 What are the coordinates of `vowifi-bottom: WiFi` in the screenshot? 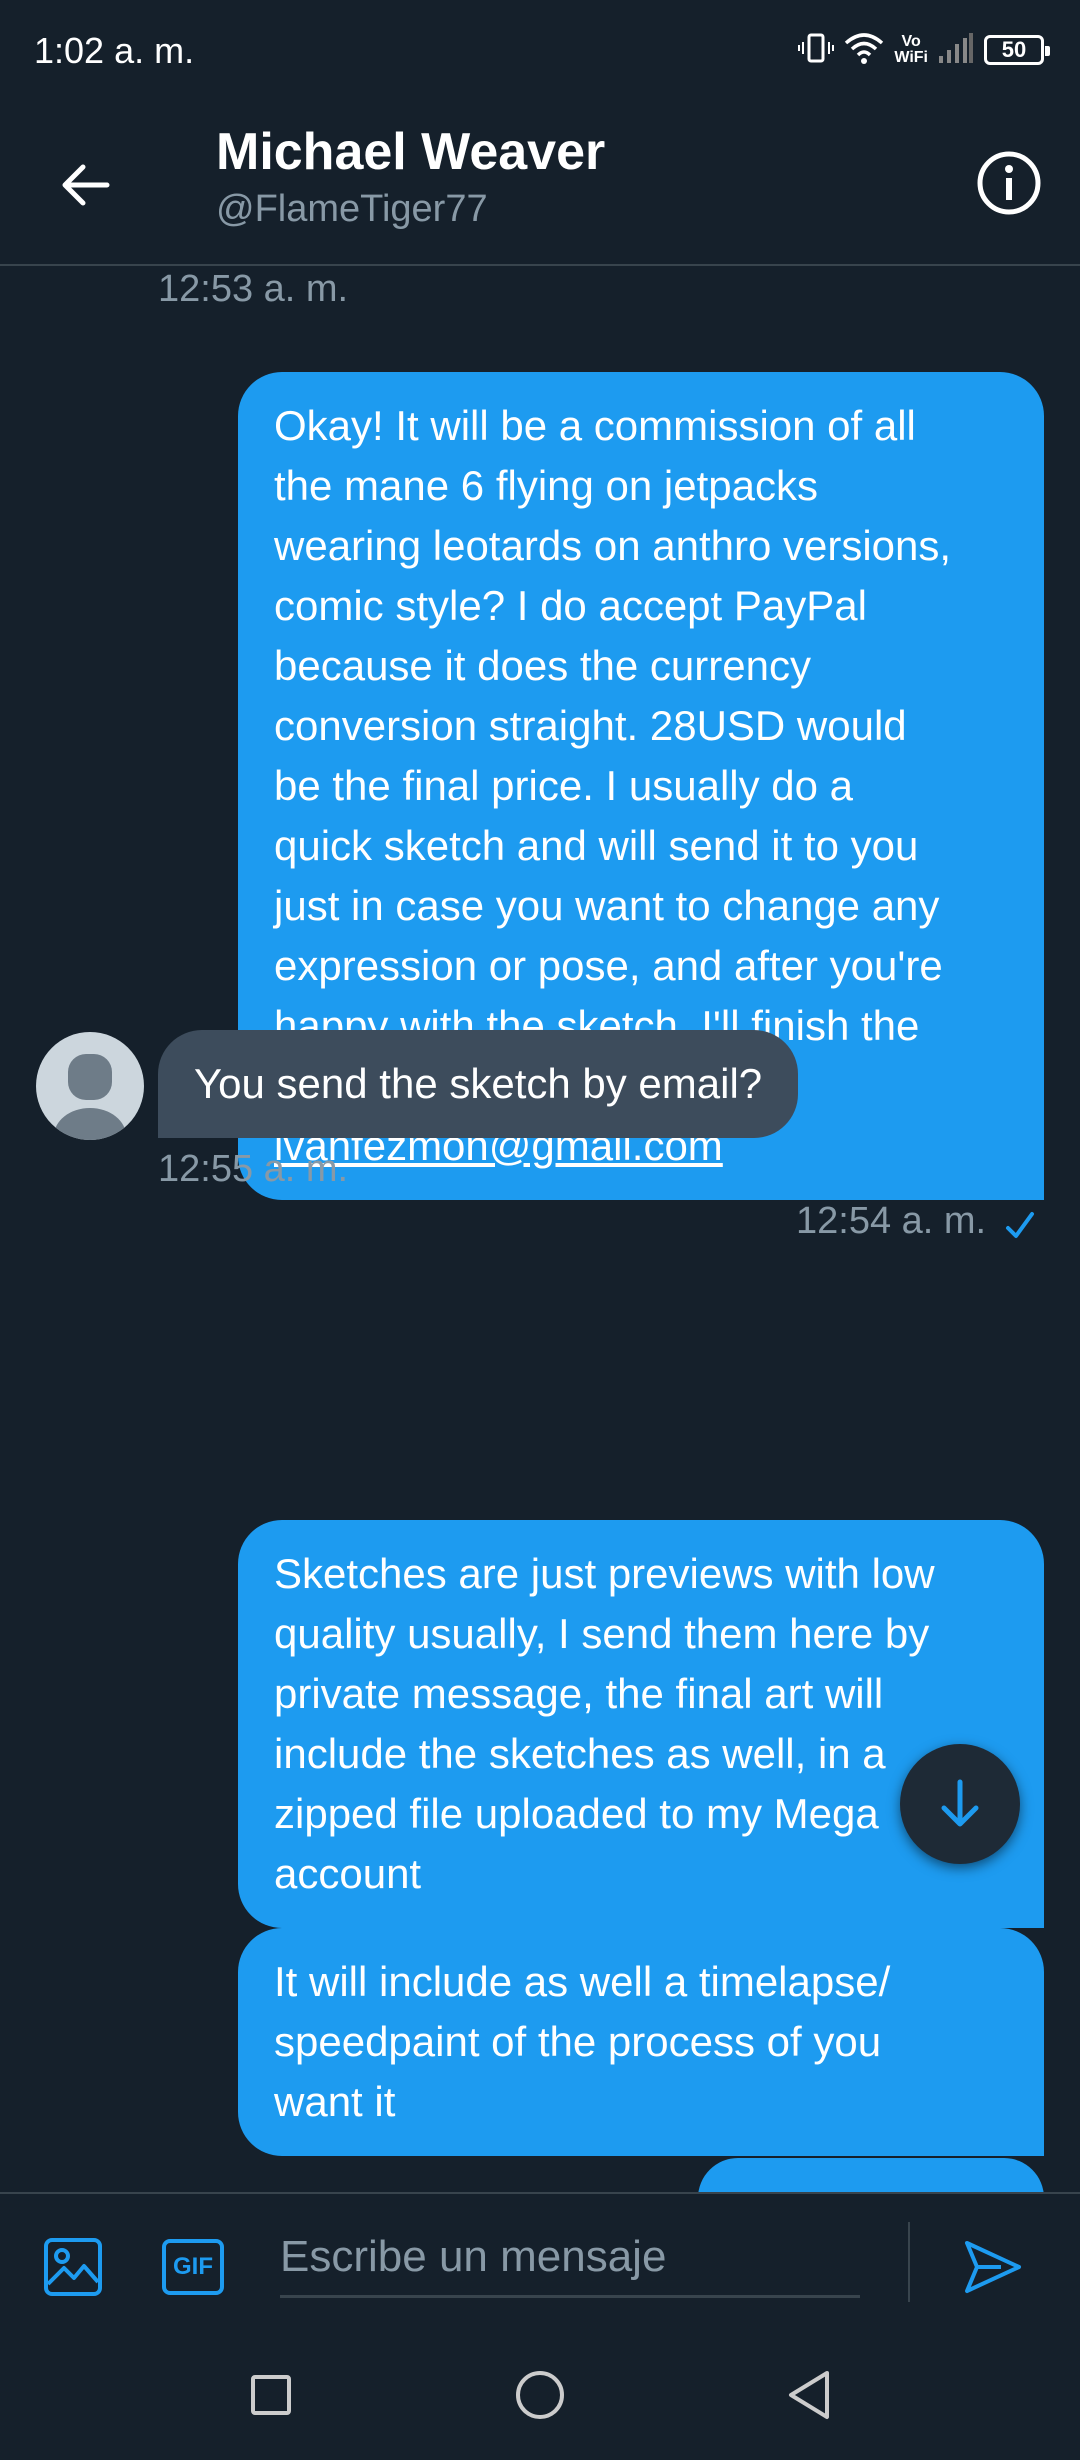 It's located at (911, 57).